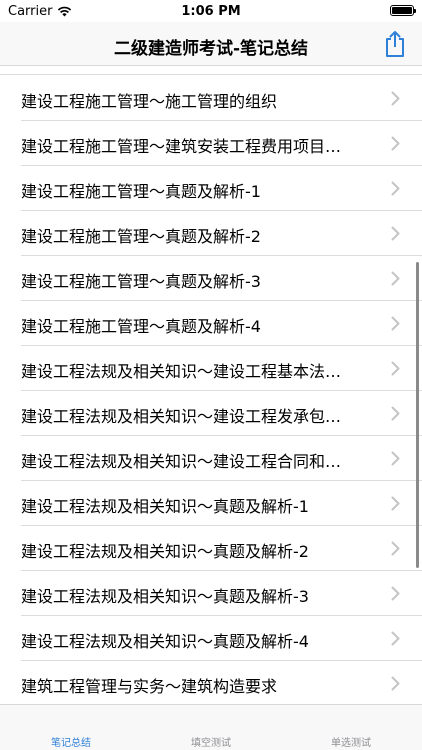 Image resolution: width=422 pixels, height=750 pixels. I want to click on page-title: 二级建造师考试-笔记总结, so click(211, 49).